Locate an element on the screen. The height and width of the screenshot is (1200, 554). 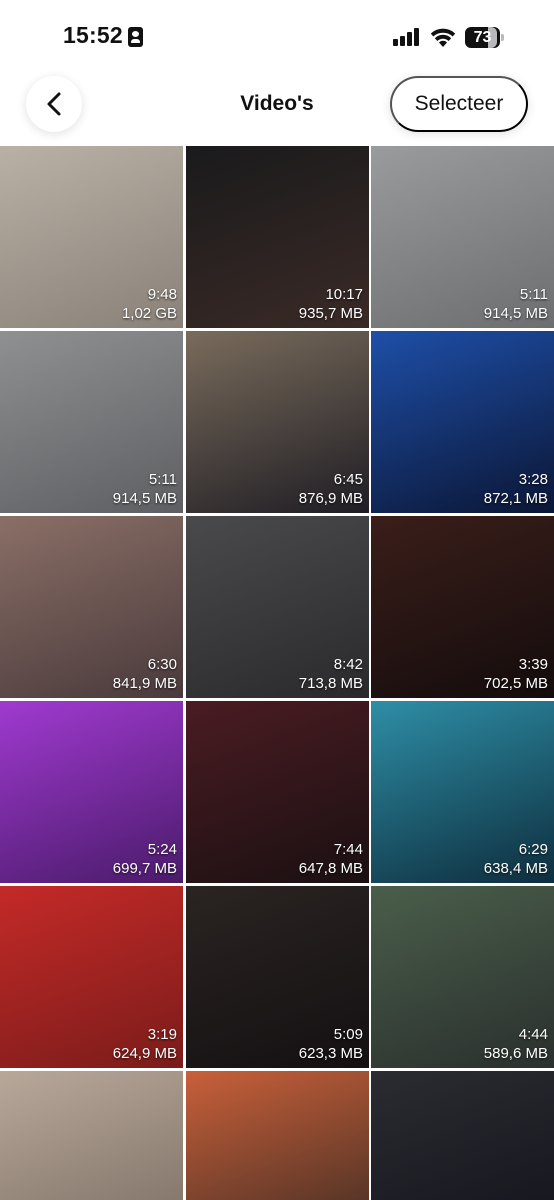
video-duration: 7:44 is located at coordinates (348, 849).